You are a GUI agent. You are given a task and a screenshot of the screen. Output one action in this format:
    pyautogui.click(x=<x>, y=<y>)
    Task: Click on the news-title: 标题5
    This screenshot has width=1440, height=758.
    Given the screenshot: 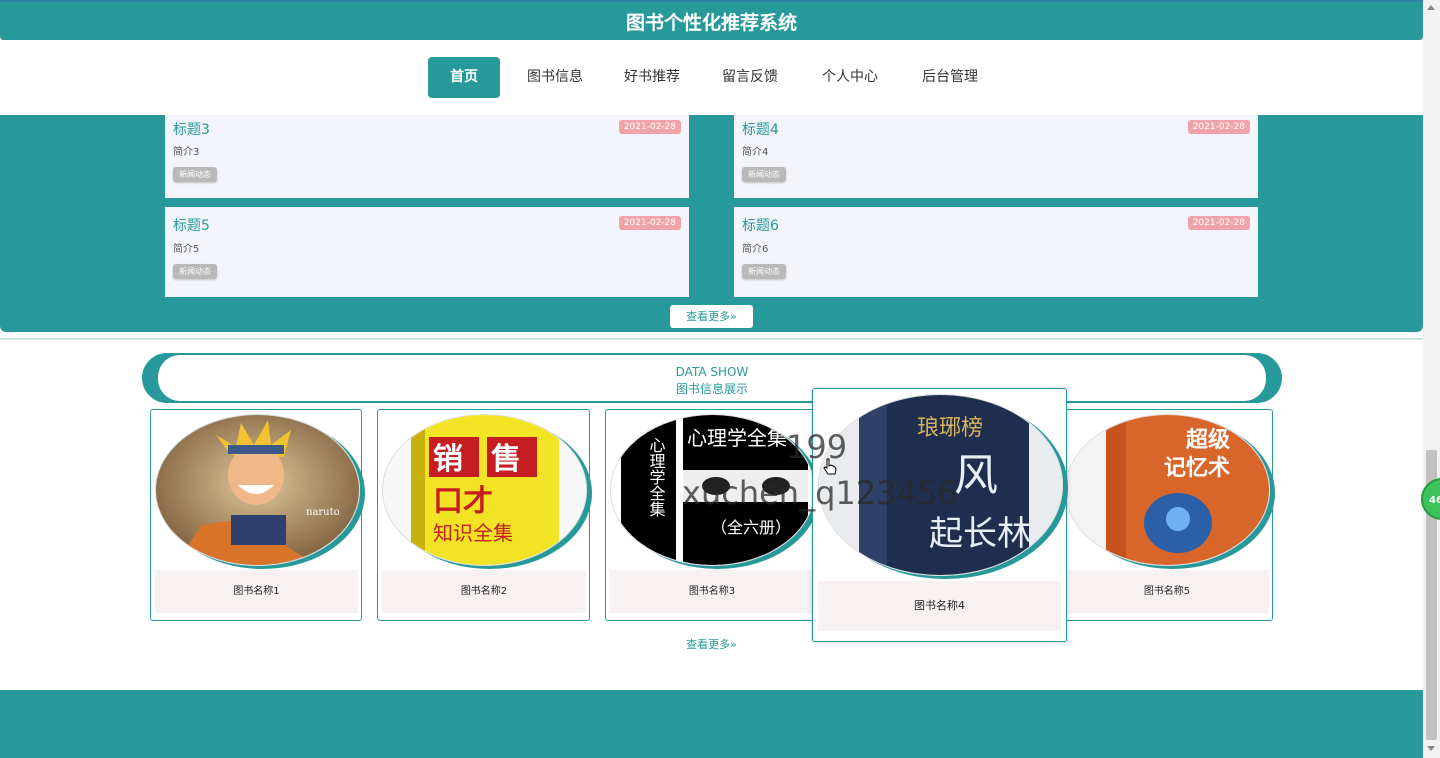 What is the action you would take?
    pyautogui.click(x=191, y=225)
    